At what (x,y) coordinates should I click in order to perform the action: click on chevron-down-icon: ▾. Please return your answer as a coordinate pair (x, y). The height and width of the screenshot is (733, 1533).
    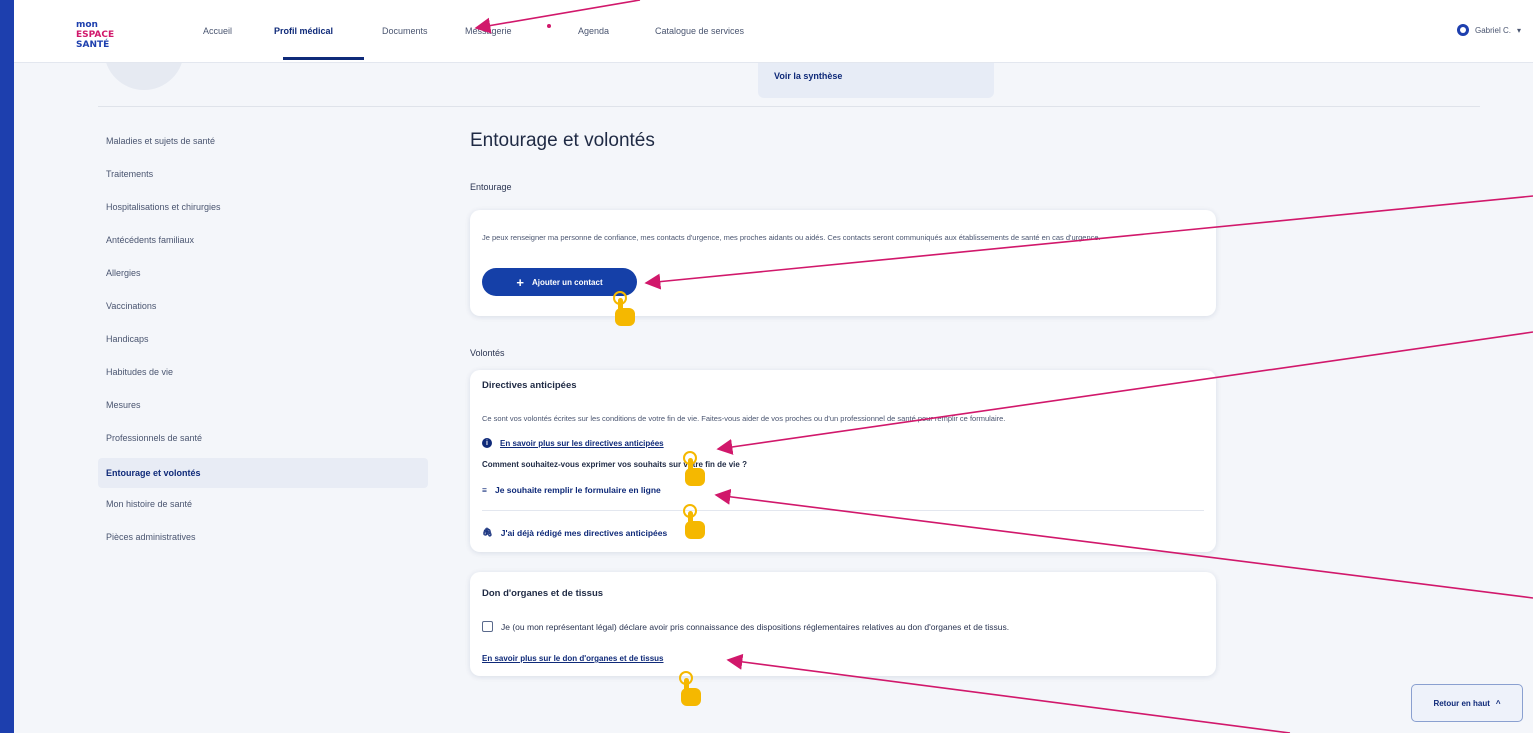
    Looking at the image, I should click on (1518, 30).